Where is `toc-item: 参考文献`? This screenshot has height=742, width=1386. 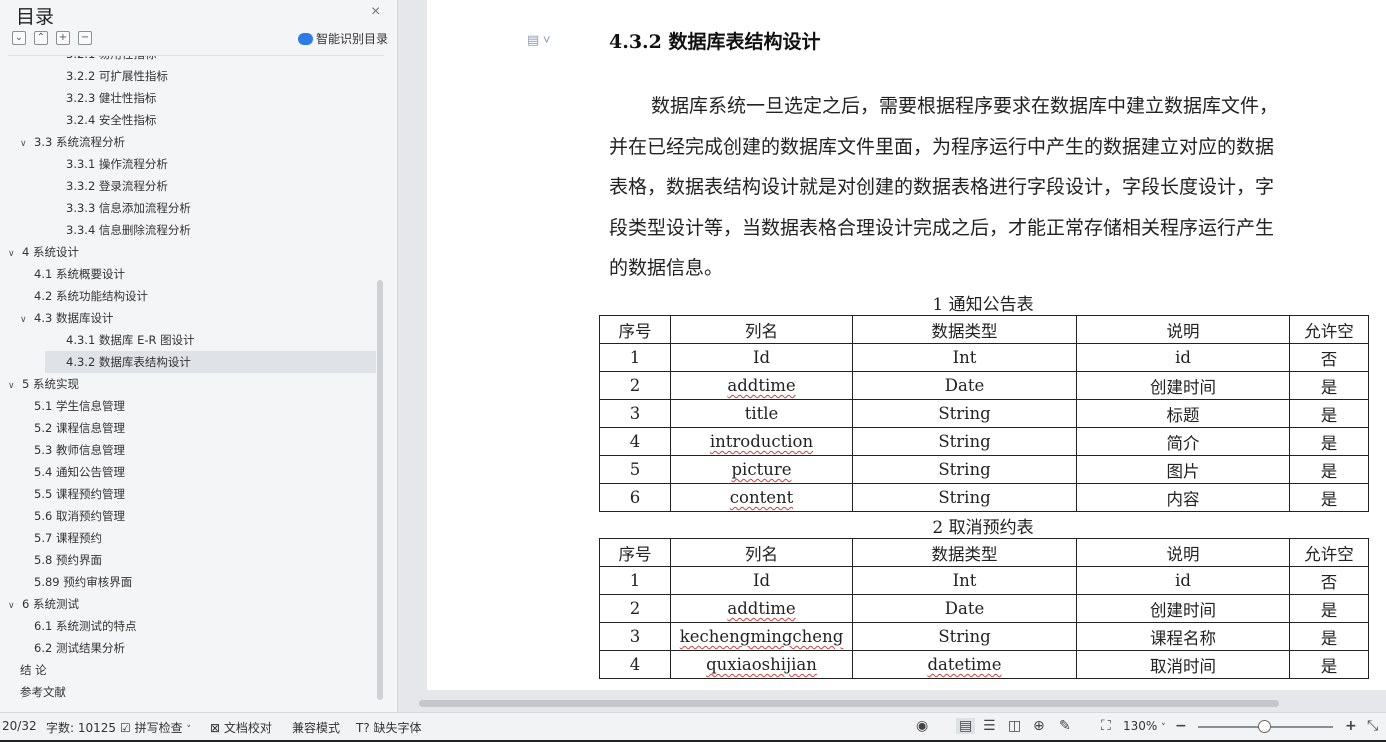 toc-item: 参考文献 is located at coordinates (192, 692).